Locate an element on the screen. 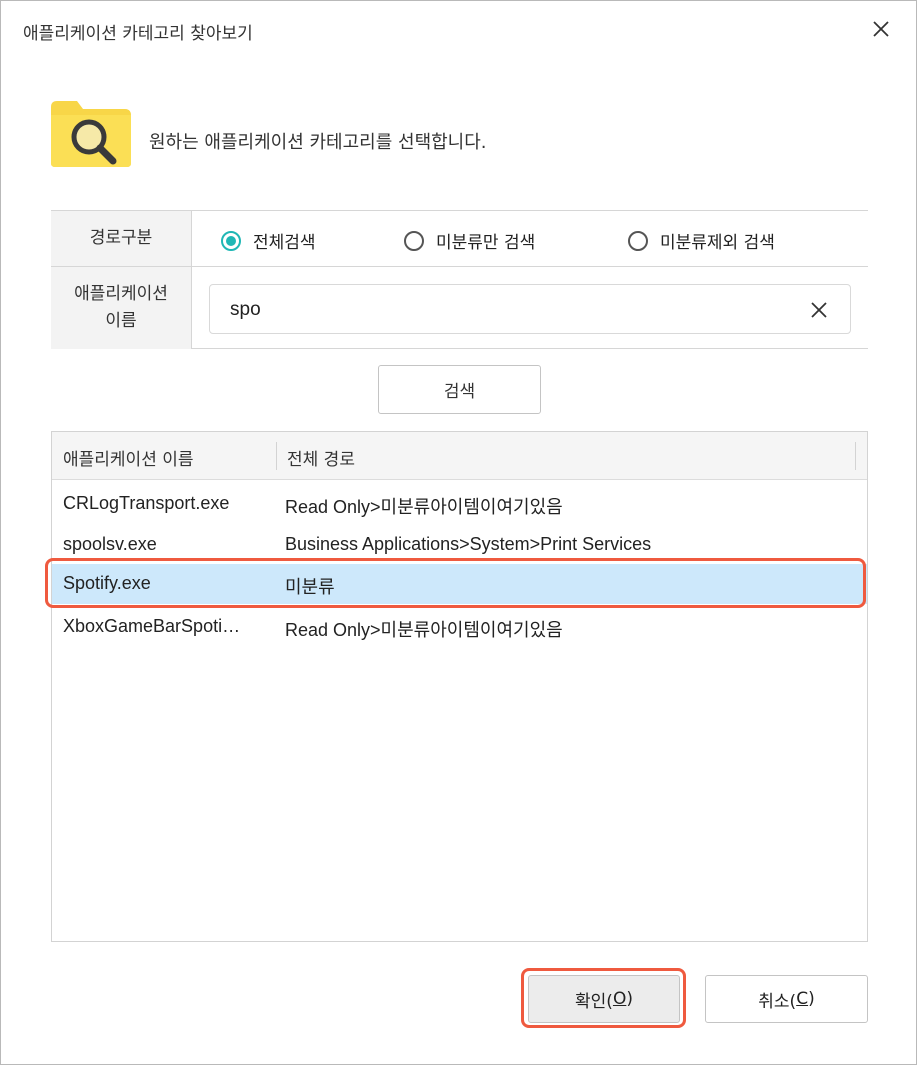 This screenshot has height=1065, width=917. column-header-app-name: 애플리케이션 이름 is located at coordinates (128, 457).